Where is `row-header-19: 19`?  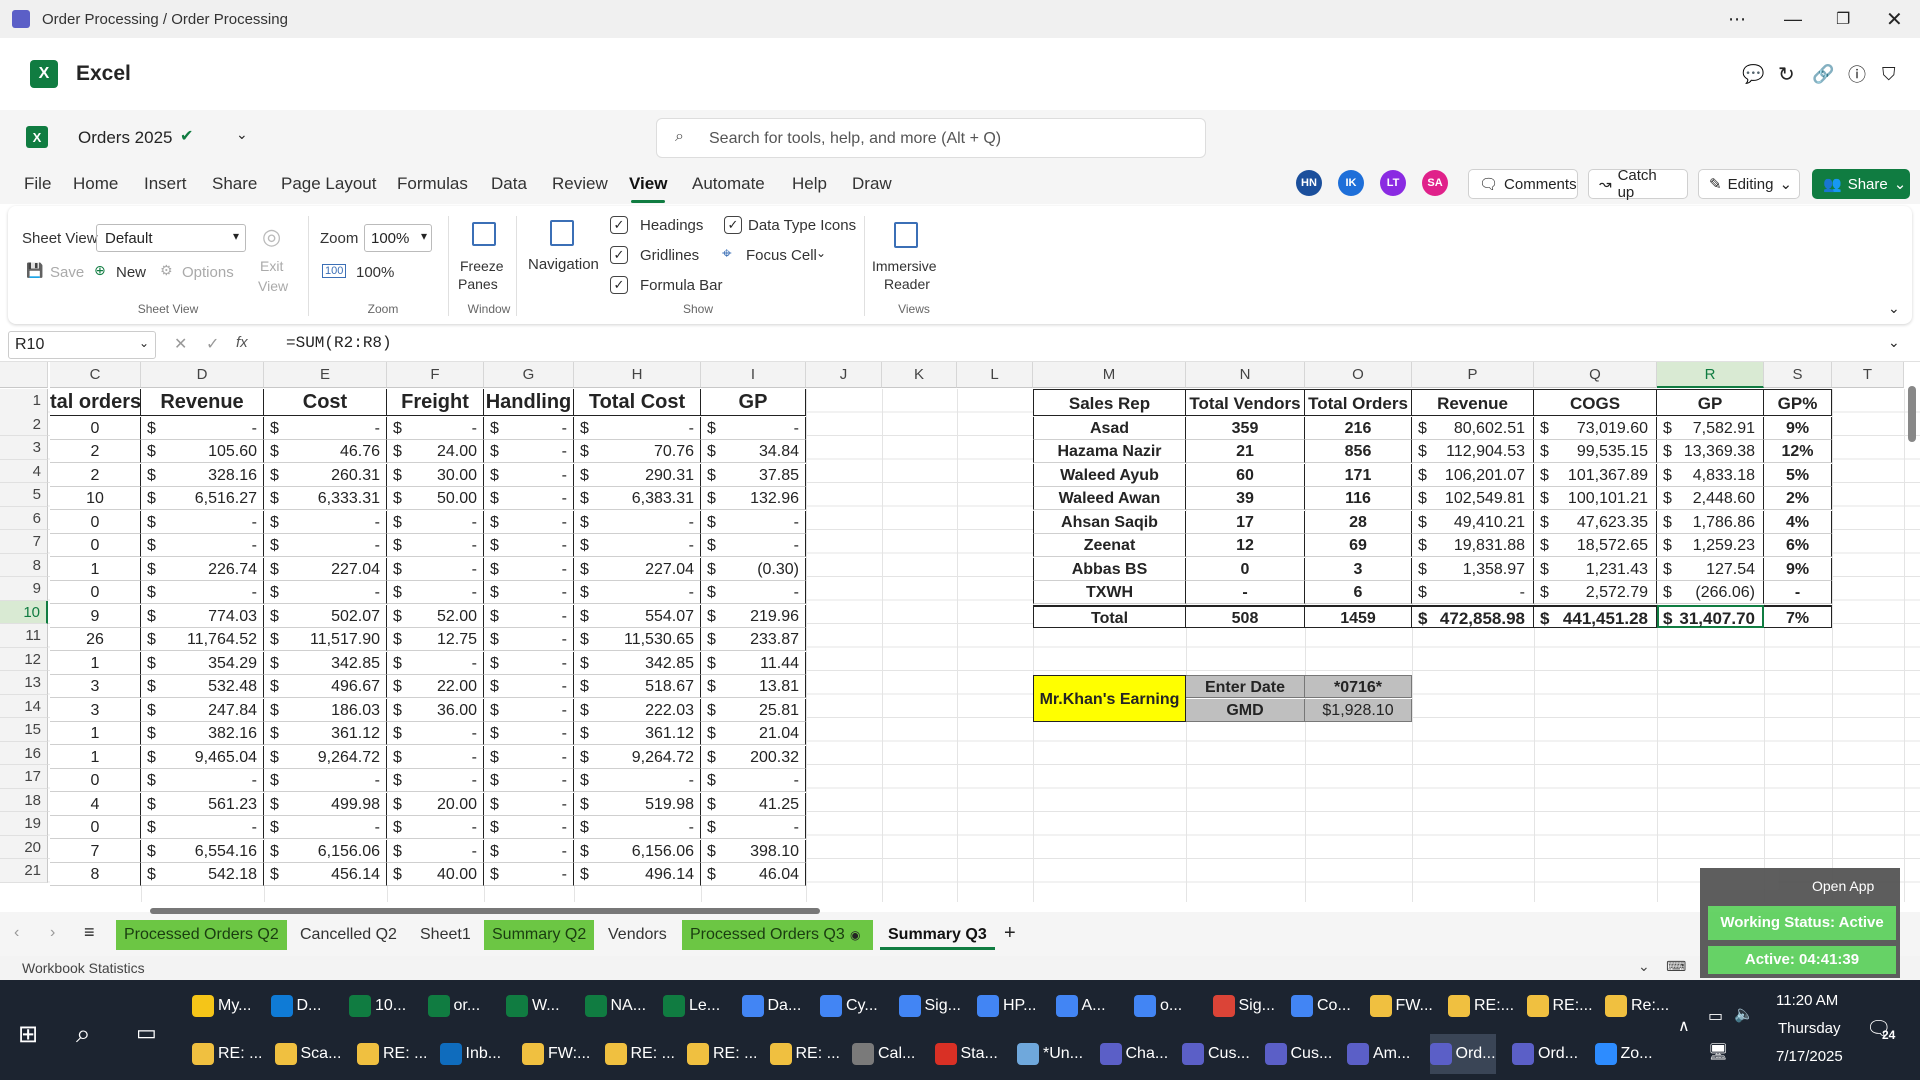 row-header-19: 19 is located at coordinates (24, 824).